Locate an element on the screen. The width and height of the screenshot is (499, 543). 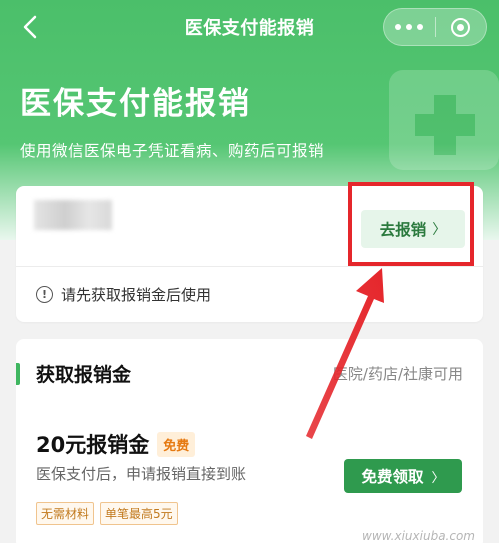
blurred-user-name is located at coordinates (73, 215).